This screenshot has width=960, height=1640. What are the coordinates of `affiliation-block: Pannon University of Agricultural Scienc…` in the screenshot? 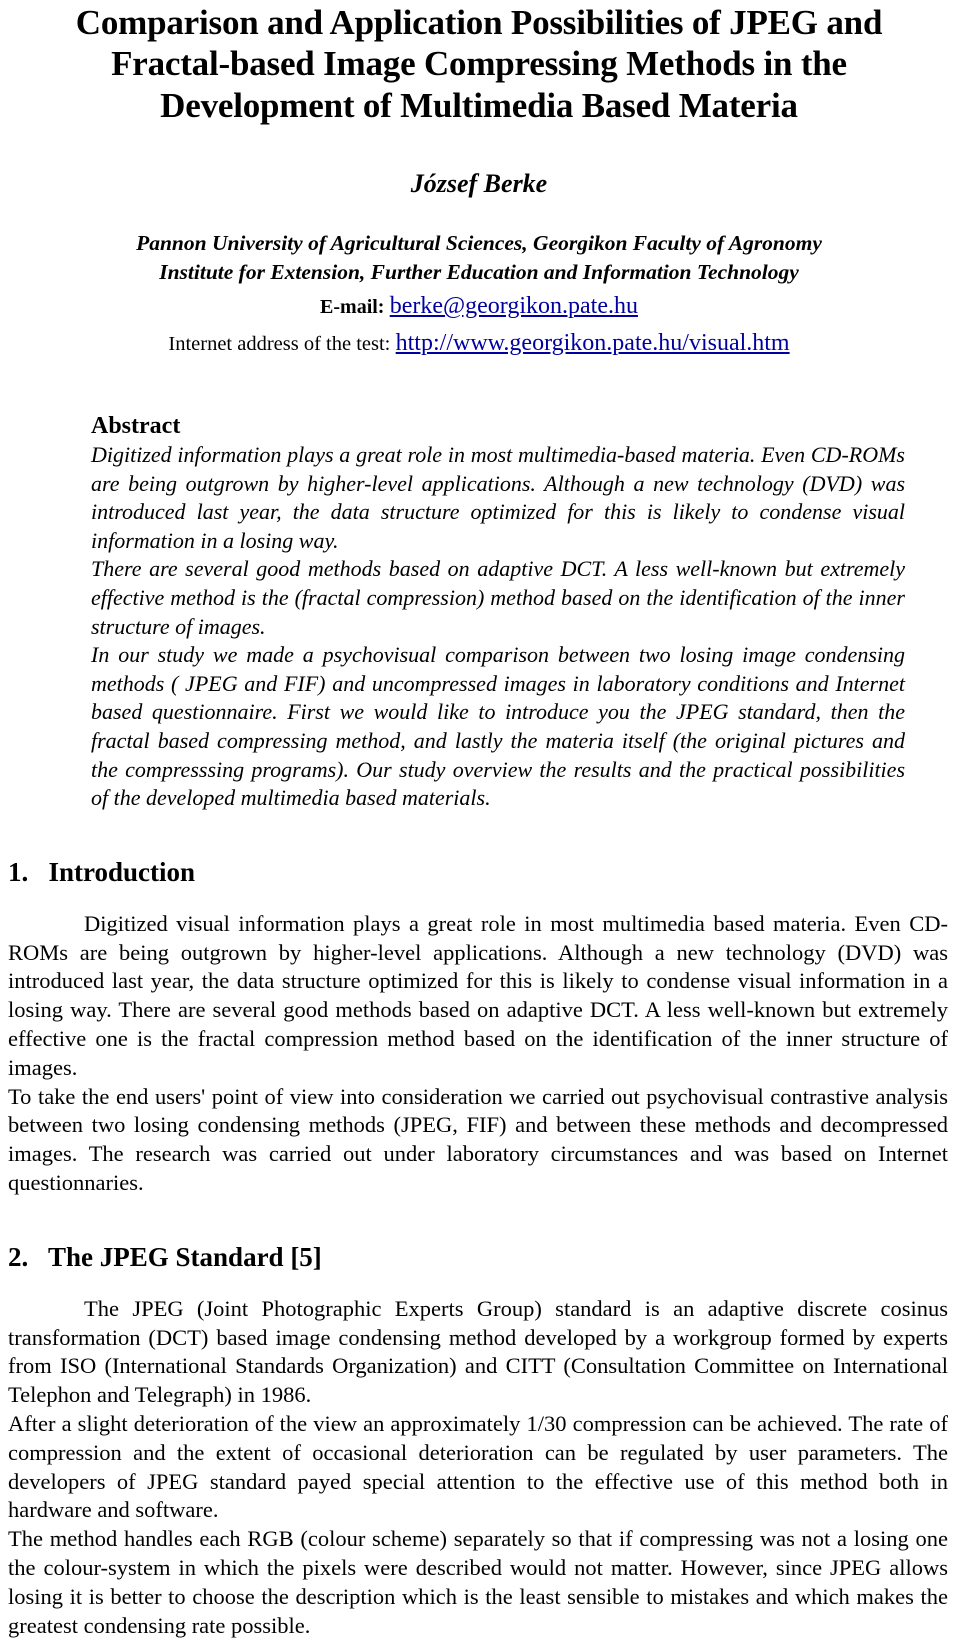 It's located at (479, 258).